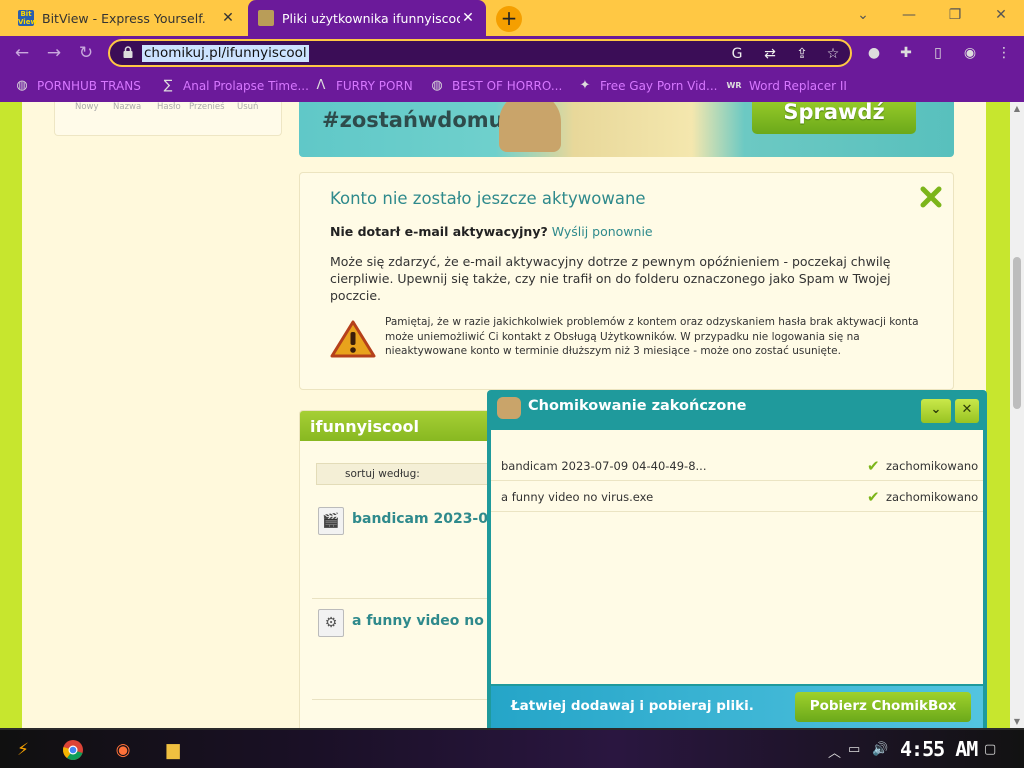  I want to click on close-notice-icon, so click(931, 197).